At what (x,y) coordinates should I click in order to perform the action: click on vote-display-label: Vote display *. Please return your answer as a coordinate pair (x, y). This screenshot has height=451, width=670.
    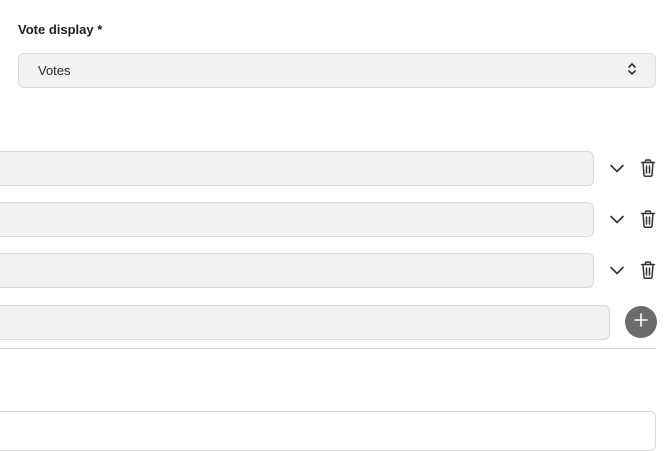
    Looking at the image, I should click on (60, 29).